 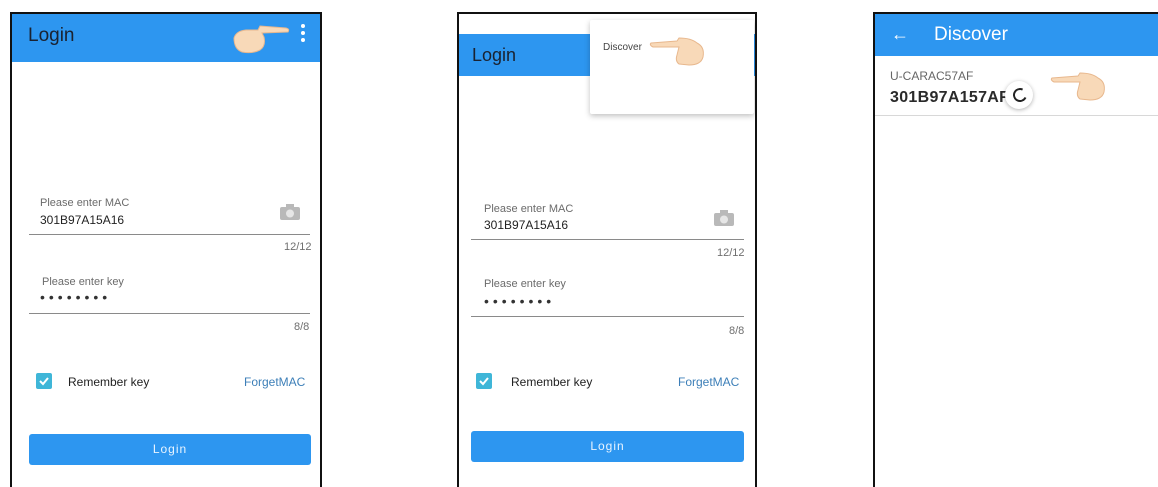 I want to click on more-vert-icon, so click(x=303, y=34).